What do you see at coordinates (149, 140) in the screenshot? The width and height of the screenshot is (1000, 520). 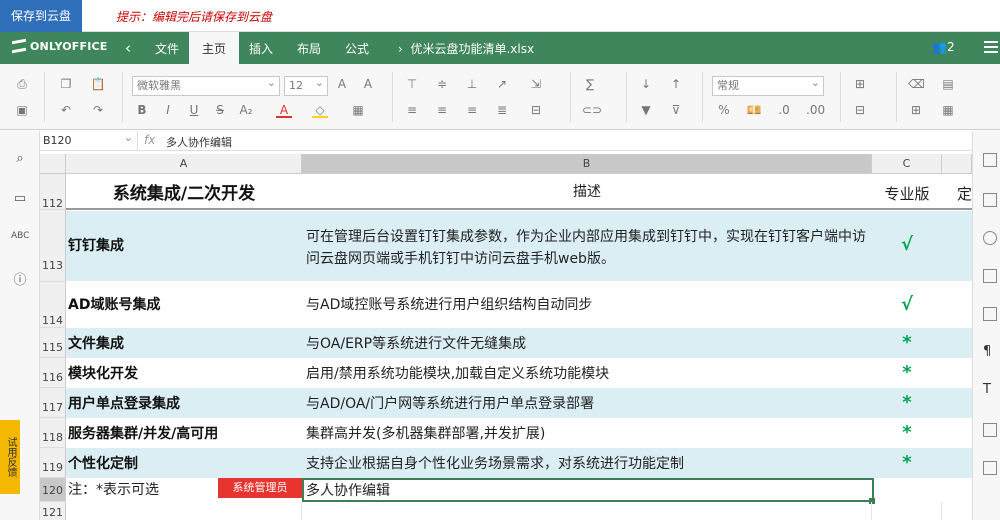 I see `fx-icon: fx` at bounding box center [149, 140].